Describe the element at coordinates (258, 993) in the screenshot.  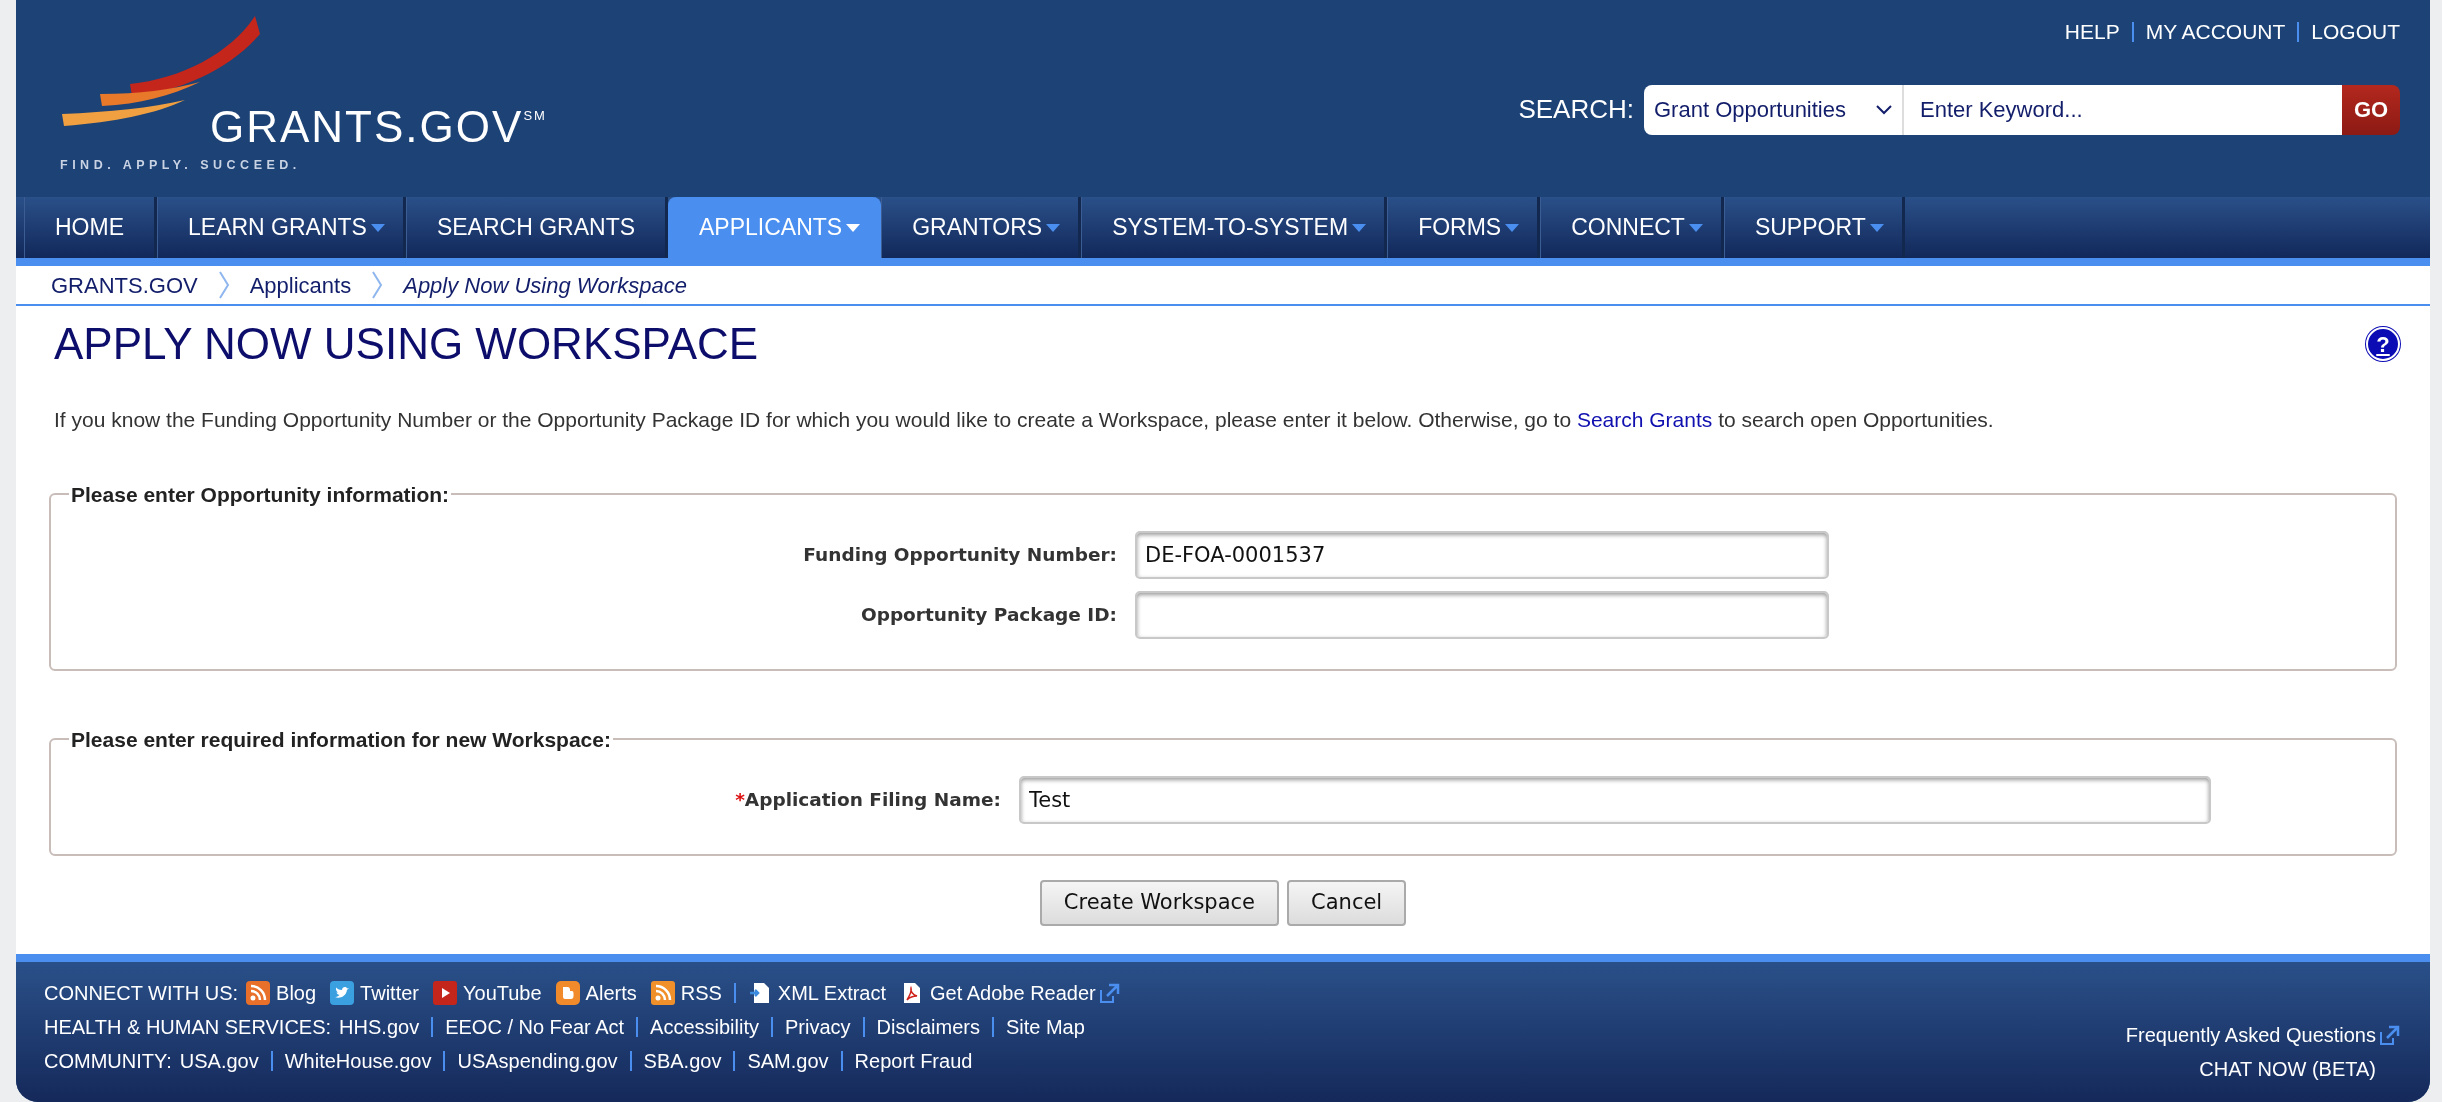
I see `blog-feed-icon` at that location.